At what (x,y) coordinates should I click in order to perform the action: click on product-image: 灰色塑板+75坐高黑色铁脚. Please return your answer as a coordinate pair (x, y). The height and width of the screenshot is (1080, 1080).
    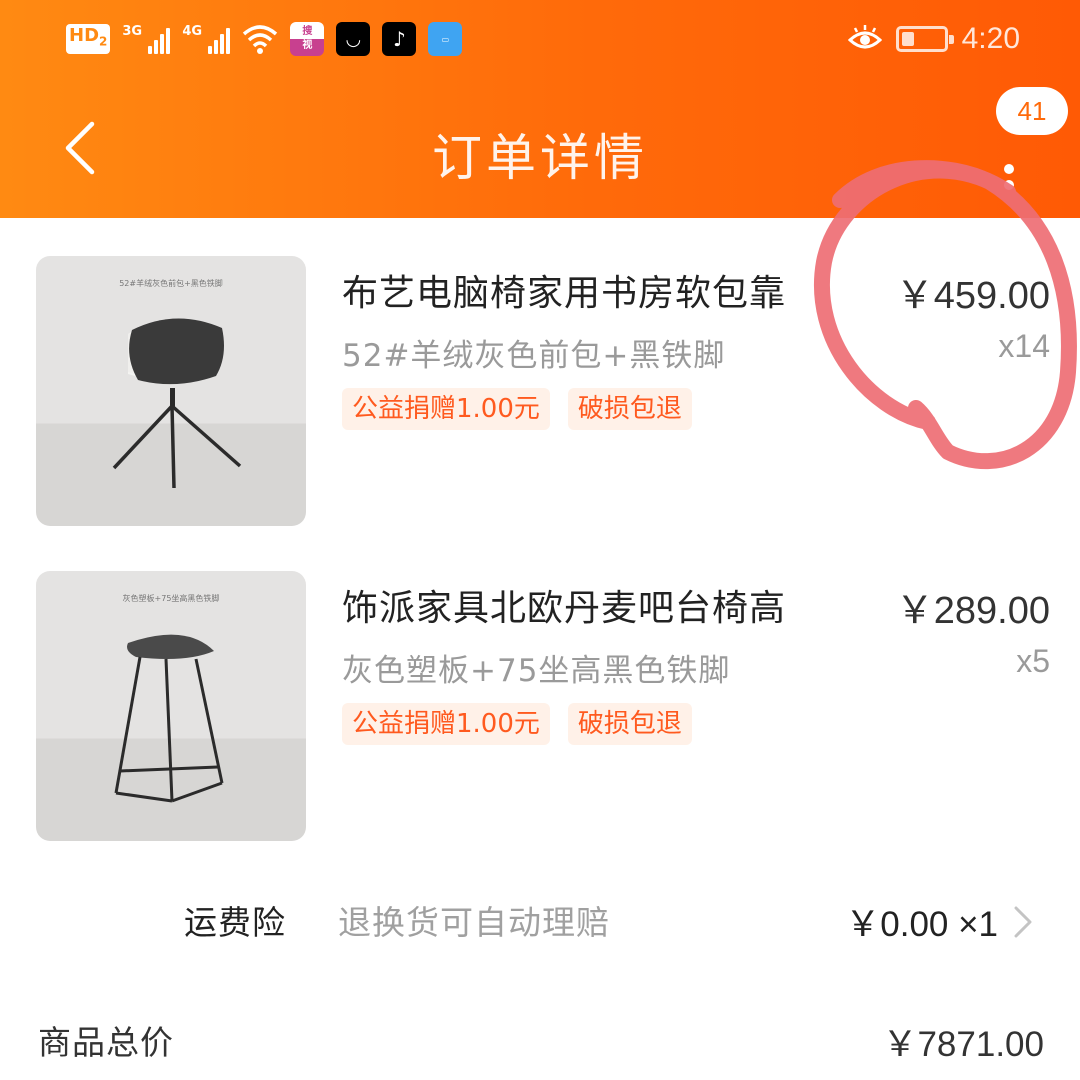
    Looking at the image, I should click on (171, 706).